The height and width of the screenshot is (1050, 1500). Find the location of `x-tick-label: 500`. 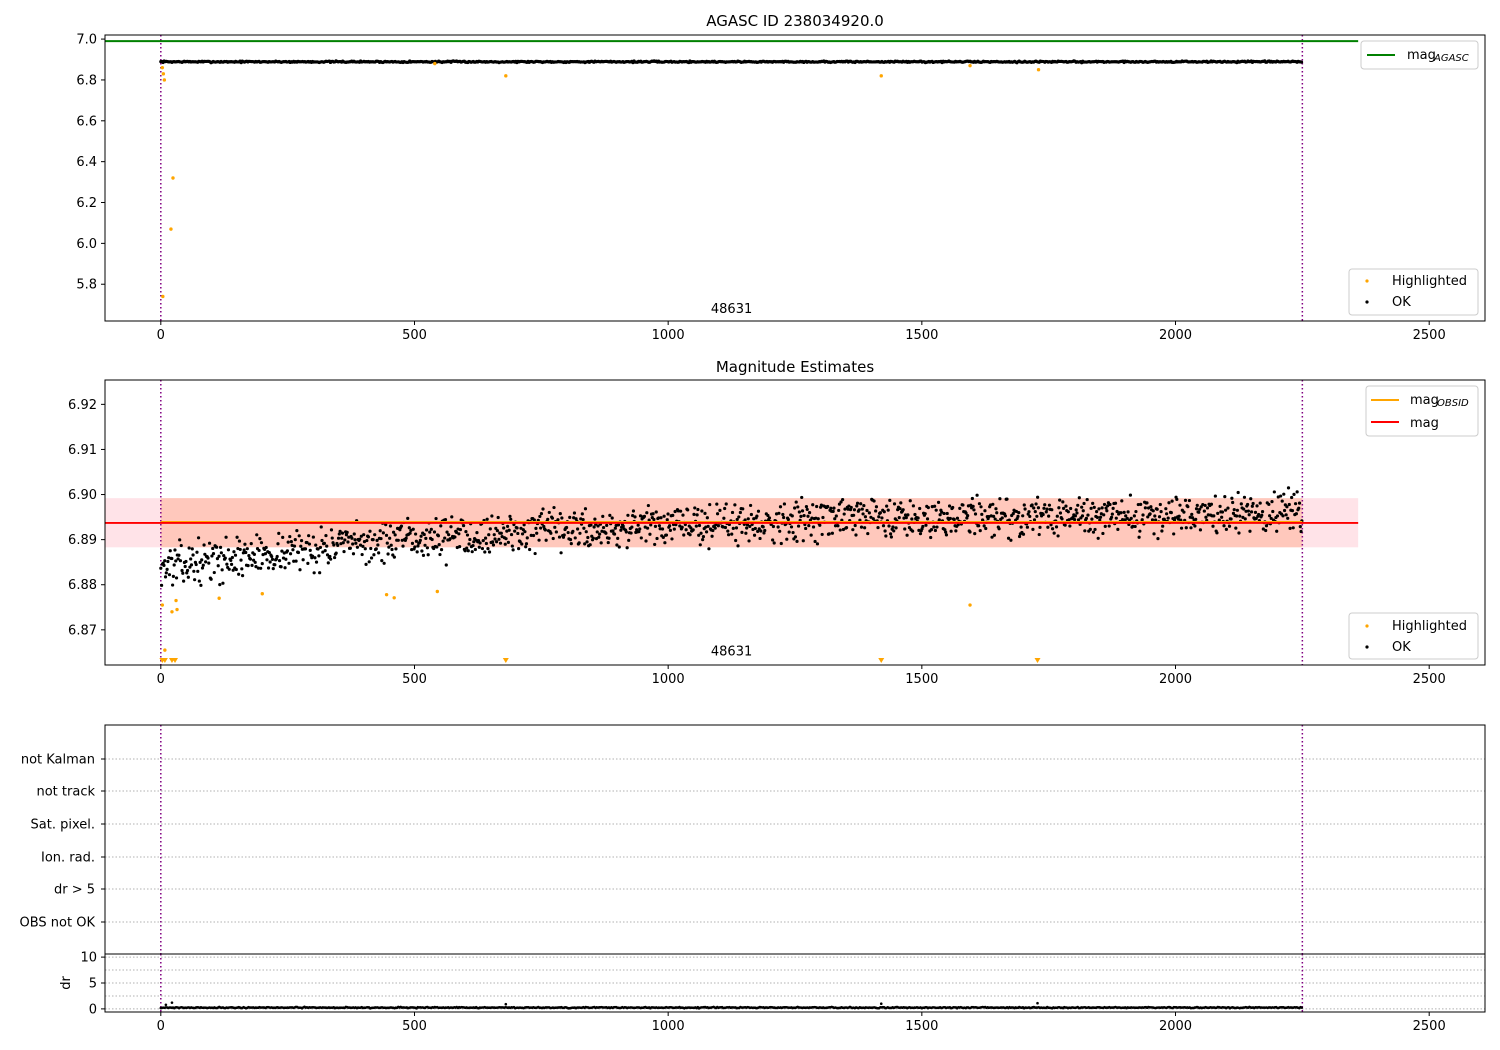

x-tick-label: 500 is located at coordinates (414, 679).